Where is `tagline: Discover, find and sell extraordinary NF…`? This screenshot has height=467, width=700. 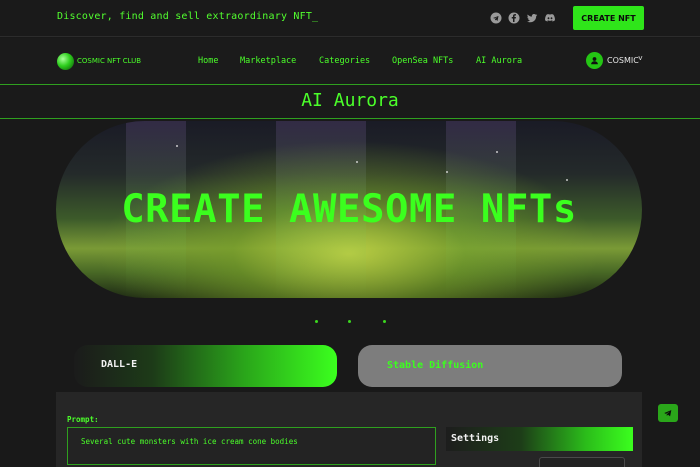 tagline: Discover, find and sell extraordinary NF… is located at coordinates (188, 16).